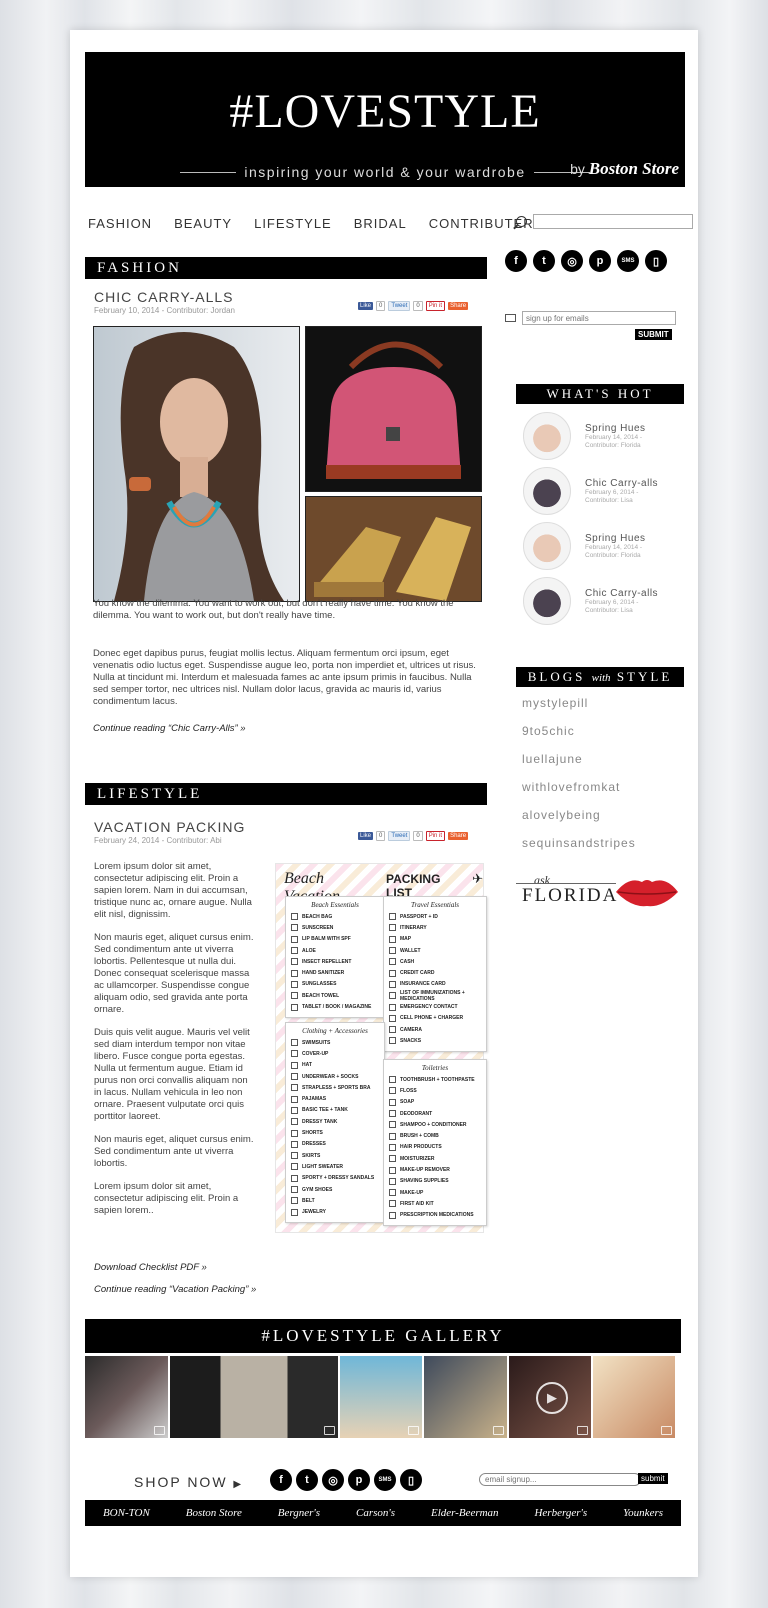  What do you see at coordinates (465, 1513) in the screenshot?
I see `footer-brand-link: Elder-Beerman` at bounding box center [465, 1513].